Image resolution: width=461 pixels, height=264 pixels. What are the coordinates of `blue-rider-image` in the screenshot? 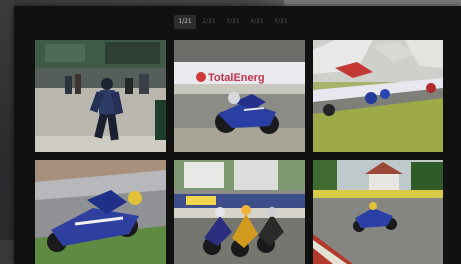 It's located at (100, 212).